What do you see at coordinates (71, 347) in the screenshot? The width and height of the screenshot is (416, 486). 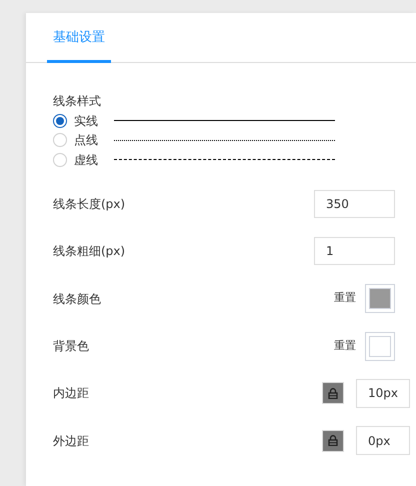 I see `field-label: 背景色` at bounding box center [71, 347].